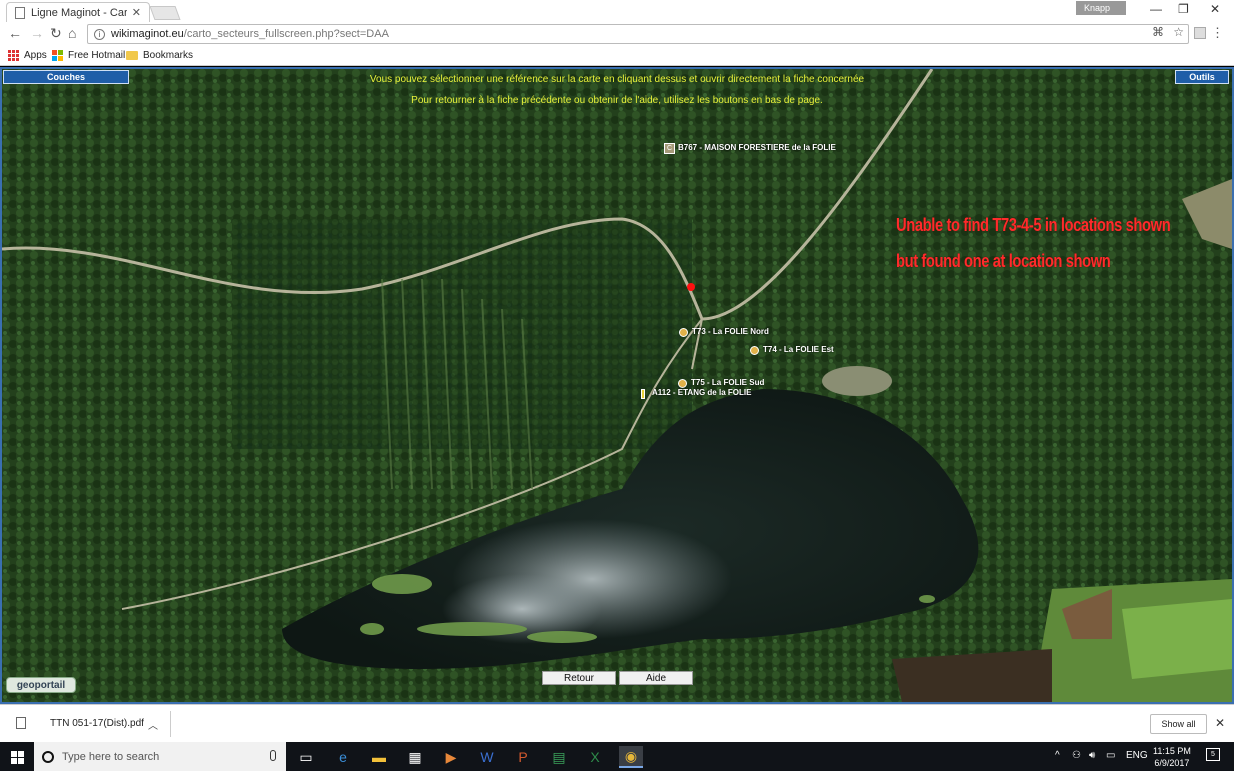  I want to click on back-icon: ←, so click(15, 33).